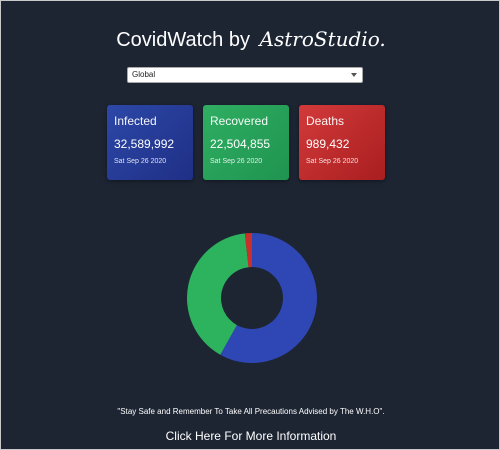 The width and height of the screenshot is (500, 450). I want to click on doughnut-chart-svg, so click(252, 298).